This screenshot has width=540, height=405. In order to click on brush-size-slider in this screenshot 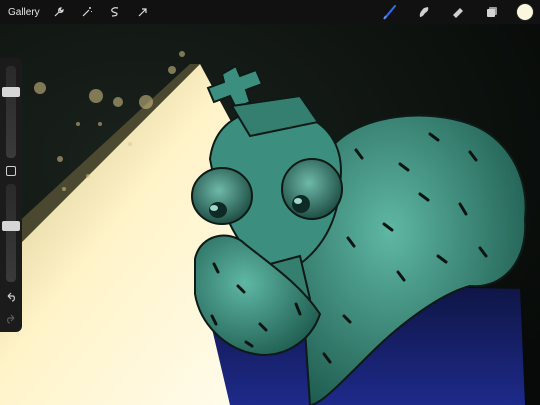, I will do `click(11, 112)`.